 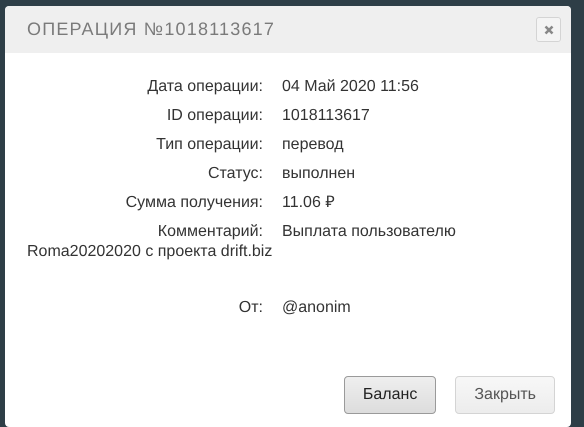 What do you see at coordinates (319, 173) in the screenshot?
I see `field-value: выполнен` at bounding box center [319, 173].